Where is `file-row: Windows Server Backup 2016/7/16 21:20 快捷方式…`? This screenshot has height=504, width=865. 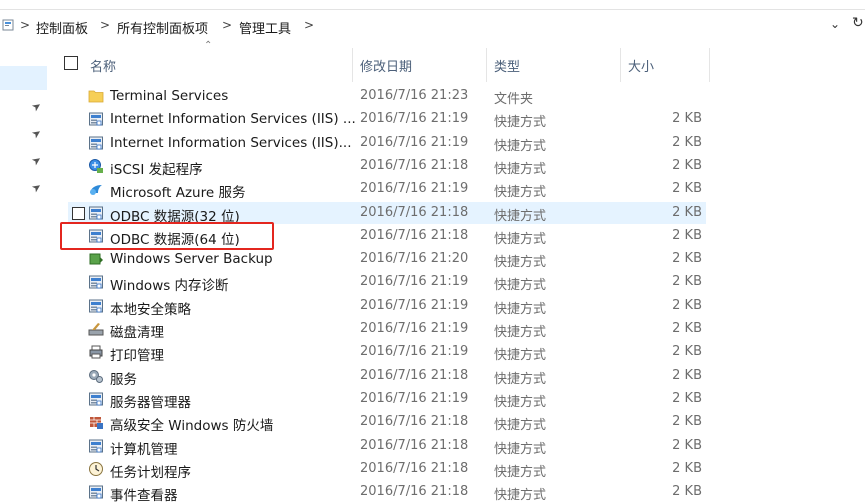 file-row: Windows Server Backup 2016/7/16 21:20 快捷方式… is located at coordinates (432, 259).